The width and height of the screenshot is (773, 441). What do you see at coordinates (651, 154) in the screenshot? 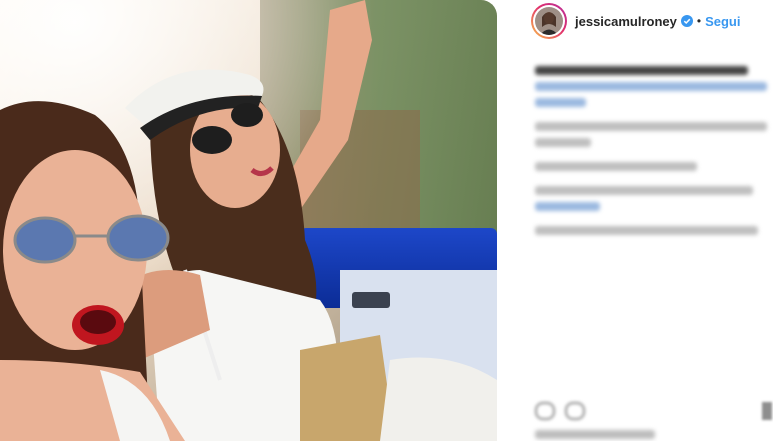
I see `caption-blurred` at bounding box center [651, 154].